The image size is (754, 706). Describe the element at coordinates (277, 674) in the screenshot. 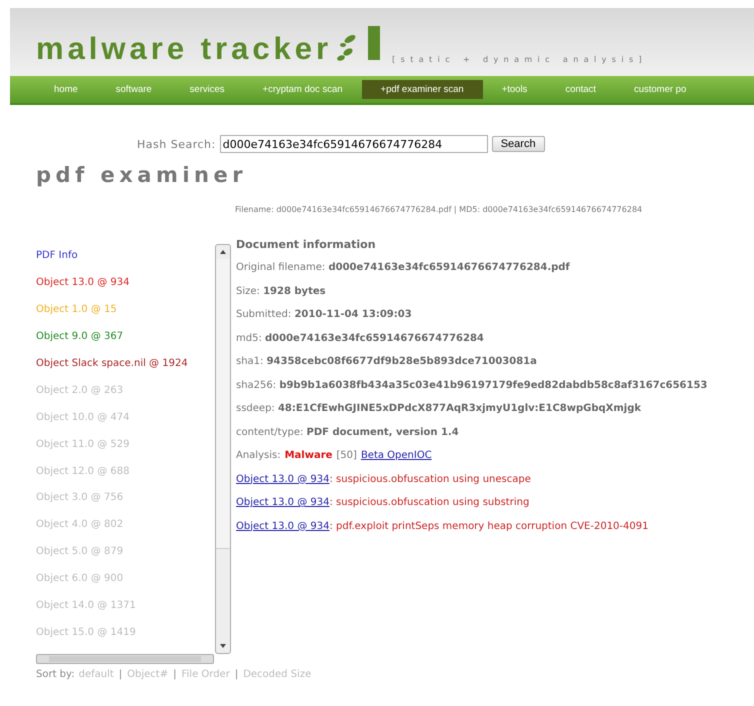

I see `sort-link: Decoded Size` at that location.